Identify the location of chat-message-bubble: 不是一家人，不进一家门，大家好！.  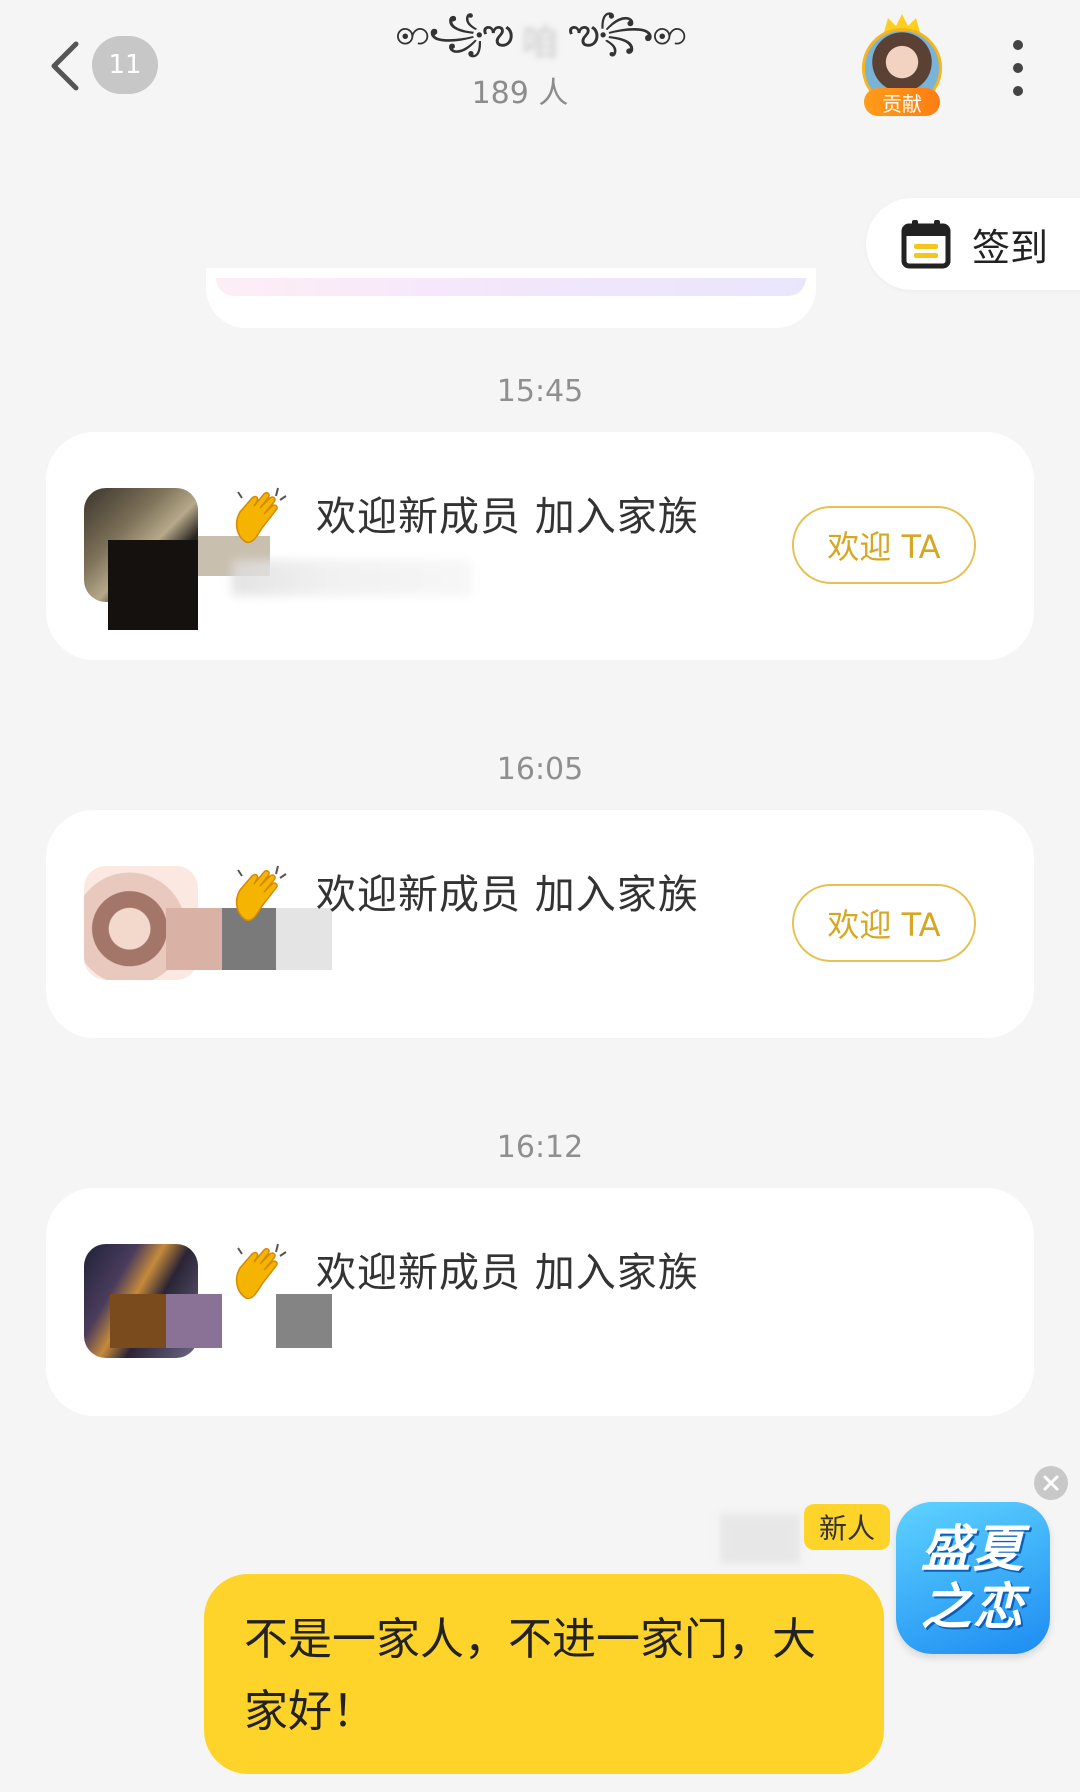
(544, 1674).